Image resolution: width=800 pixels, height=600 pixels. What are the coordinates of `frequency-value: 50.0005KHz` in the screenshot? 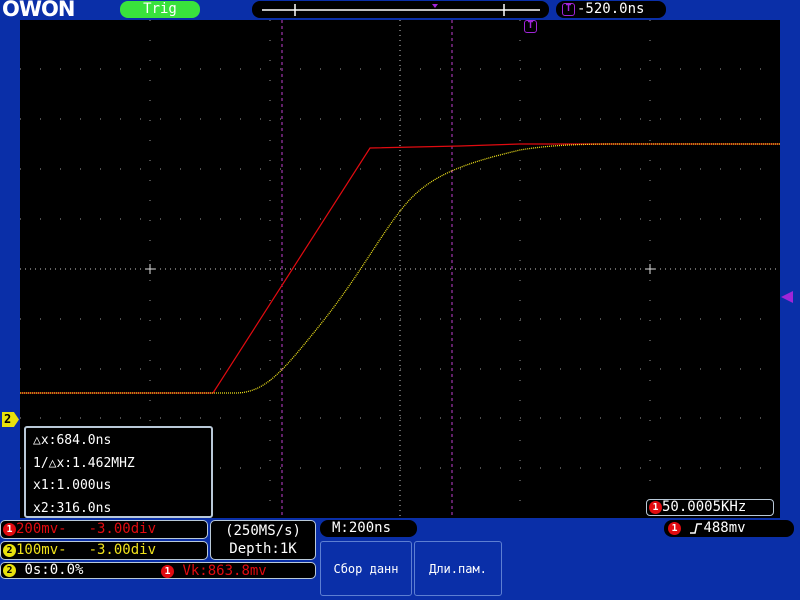 It's located at (704, 507).